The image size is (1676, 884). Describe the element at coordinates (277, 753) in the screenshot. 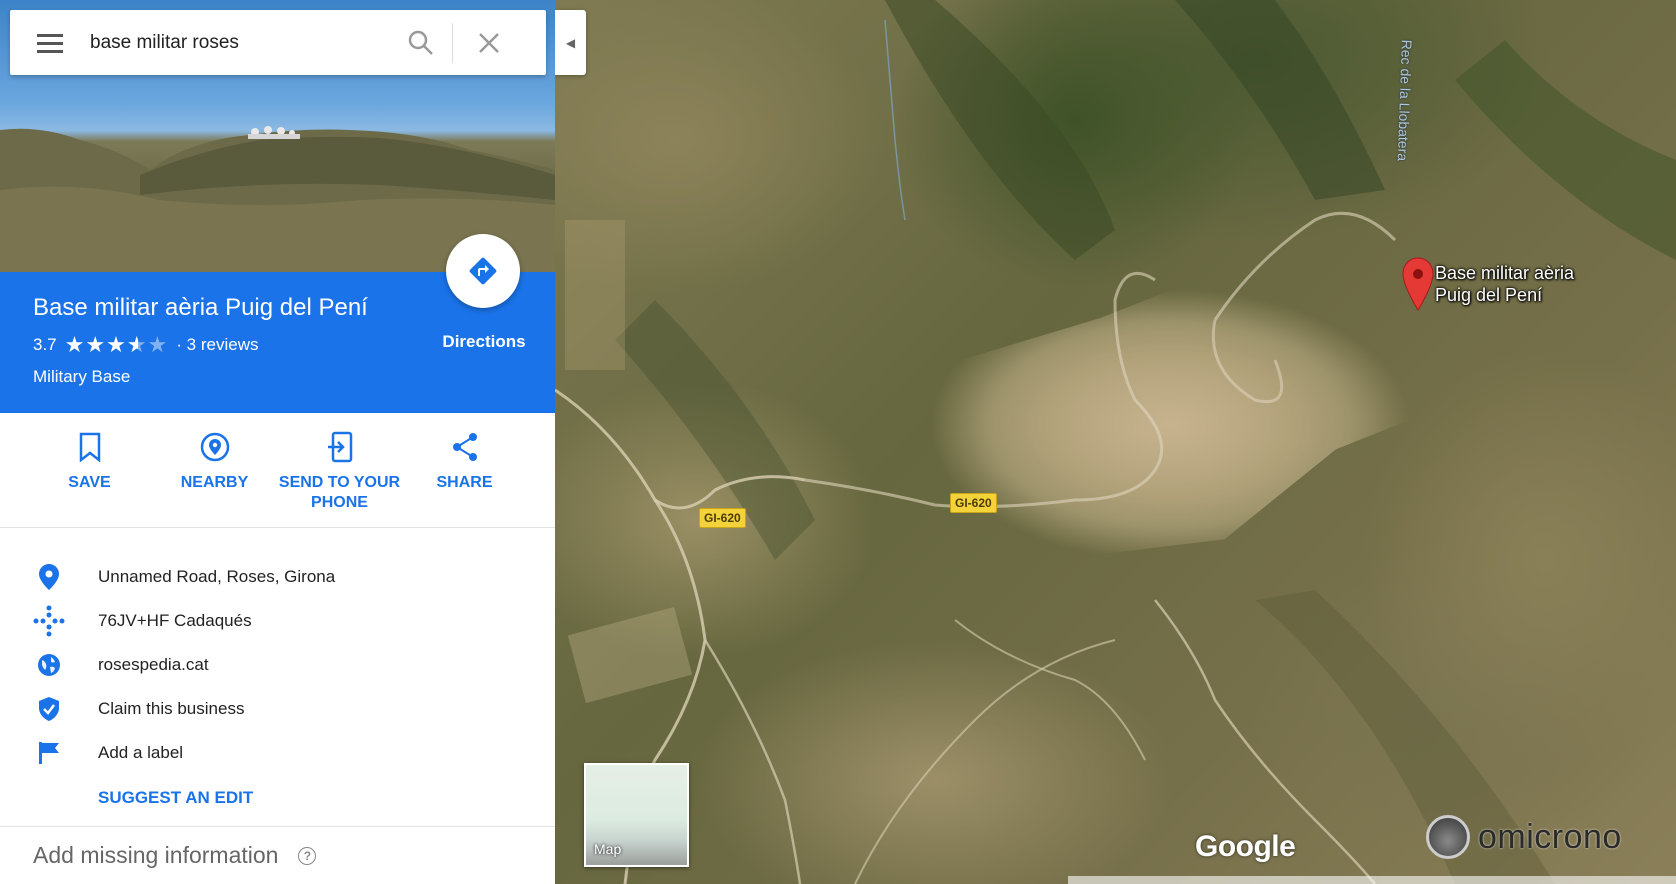

I see `add-label-row: Add a label` at that location.